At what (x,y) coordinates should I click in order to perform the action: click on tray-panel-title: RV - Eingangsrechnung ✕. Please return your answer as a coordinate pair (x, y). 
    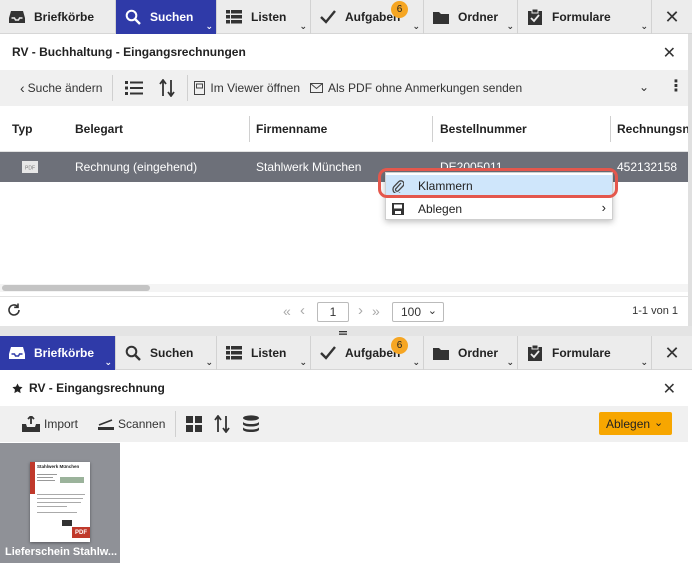
    Looking at the image, I should click on (344, 388).